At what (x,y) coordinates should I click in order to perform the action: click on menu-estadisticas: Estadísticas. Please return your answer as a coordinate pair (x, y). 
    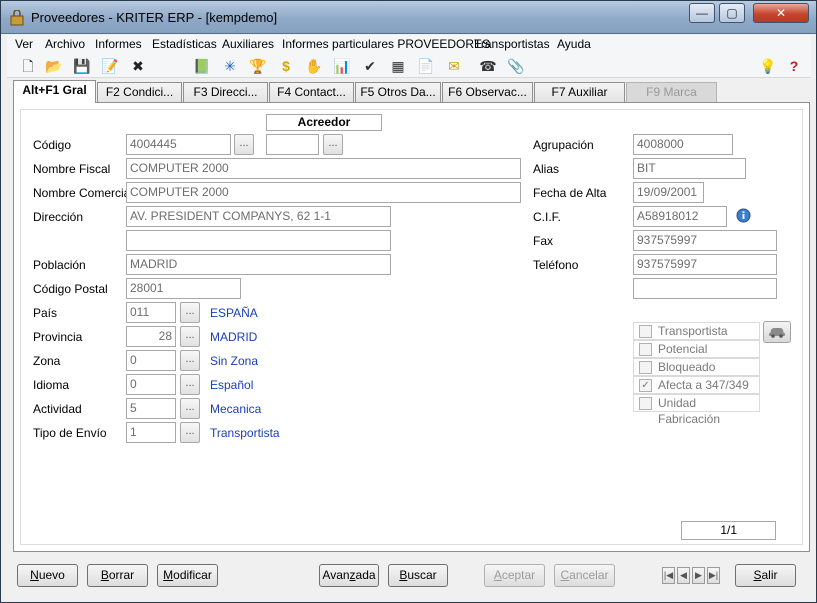
    Looking at the image, I should click on (184, 44).